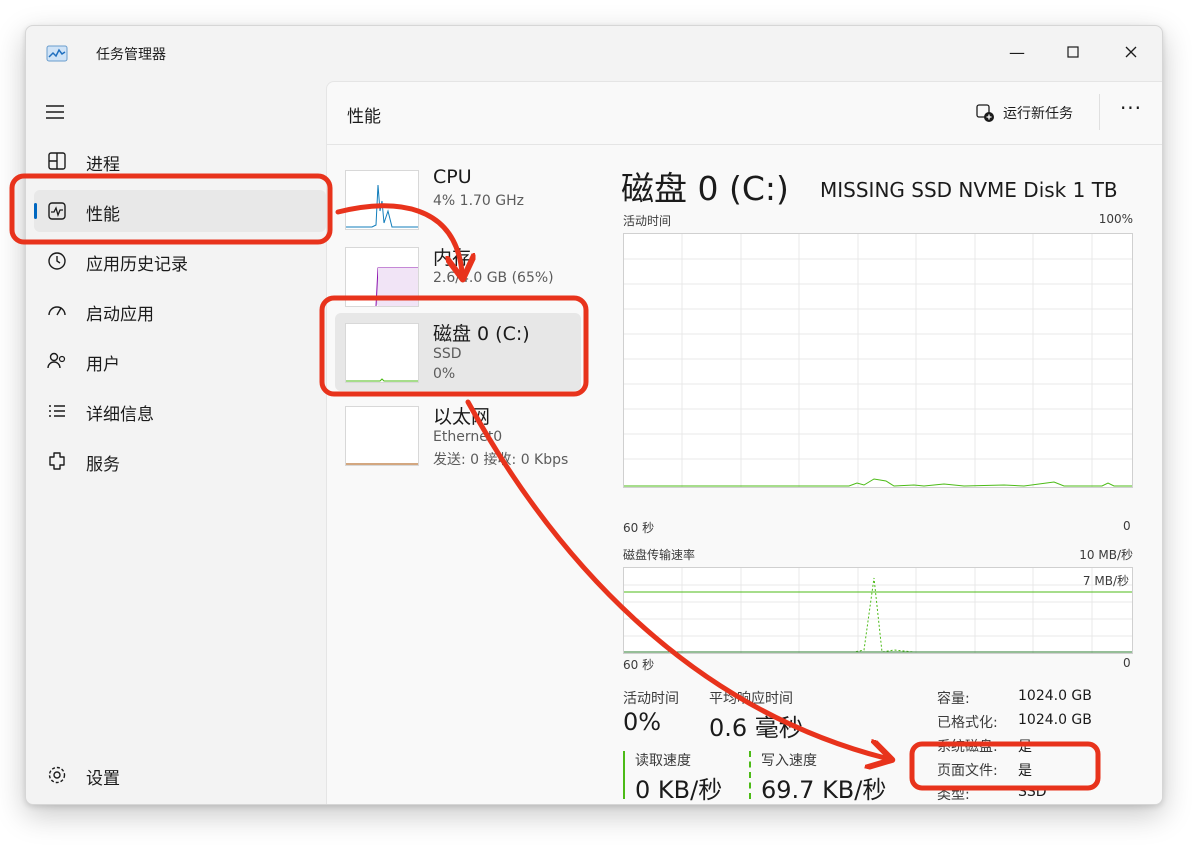  I want to click on prop-page-file-value: 是, so click(1025, 771).